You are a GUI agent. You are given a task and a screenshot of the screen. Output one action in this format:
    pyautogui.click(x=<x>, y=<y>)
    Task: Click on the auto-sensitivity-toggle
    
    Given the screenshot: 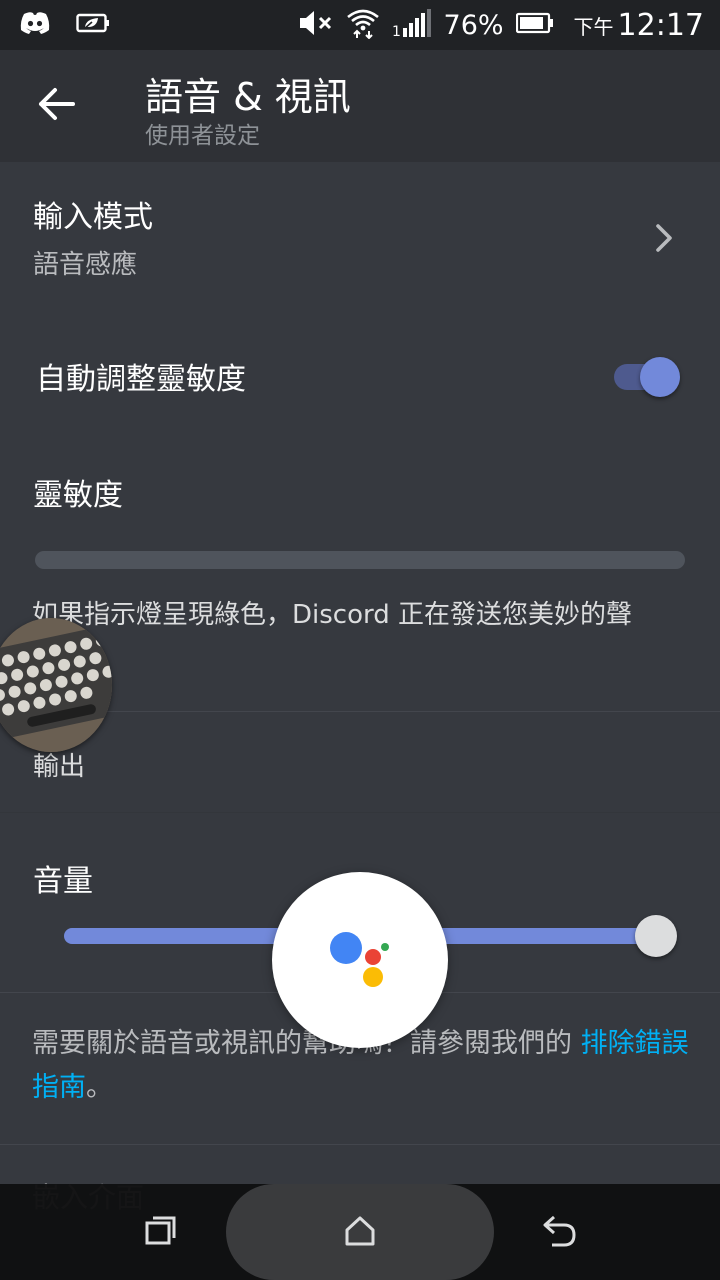 What is the action you would take?
    pyautogui.click(x=646, y=377)
    